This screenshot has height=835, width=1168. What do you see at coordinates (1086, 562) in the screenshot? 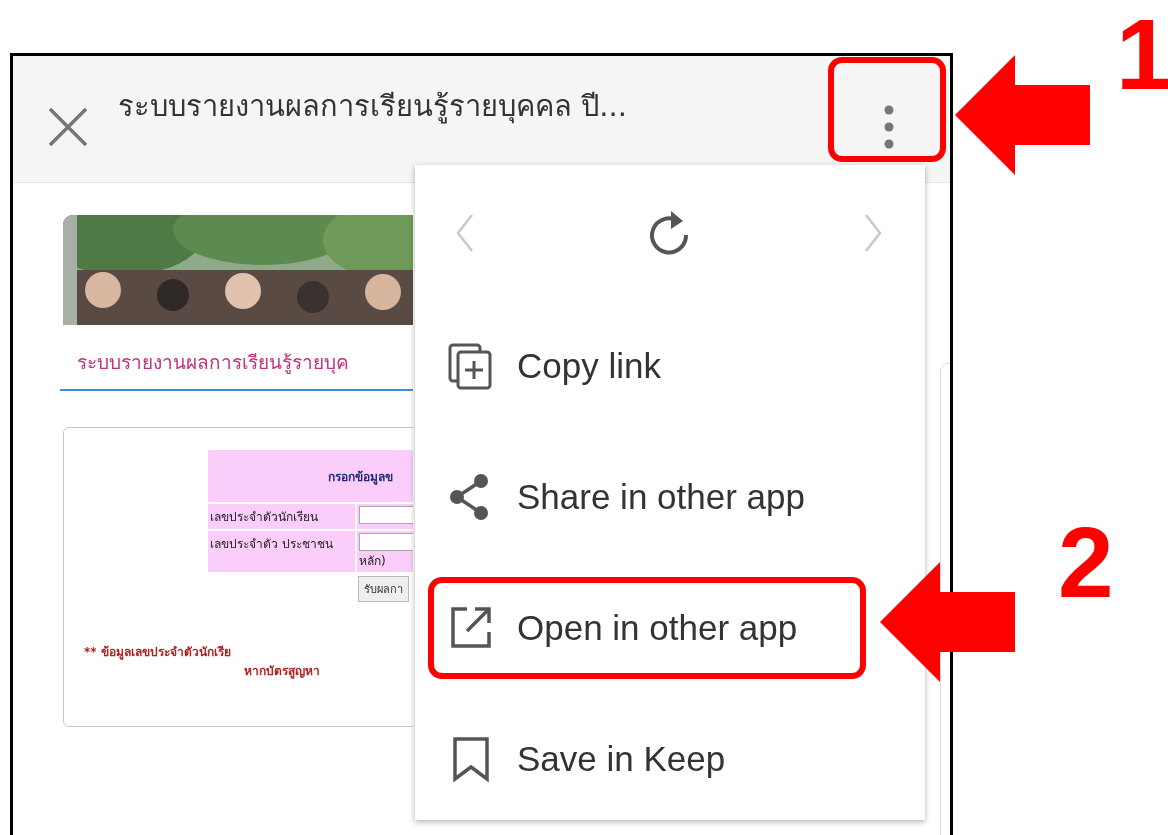
I see `callout-number: 2` at bounding box center [1086, 562].